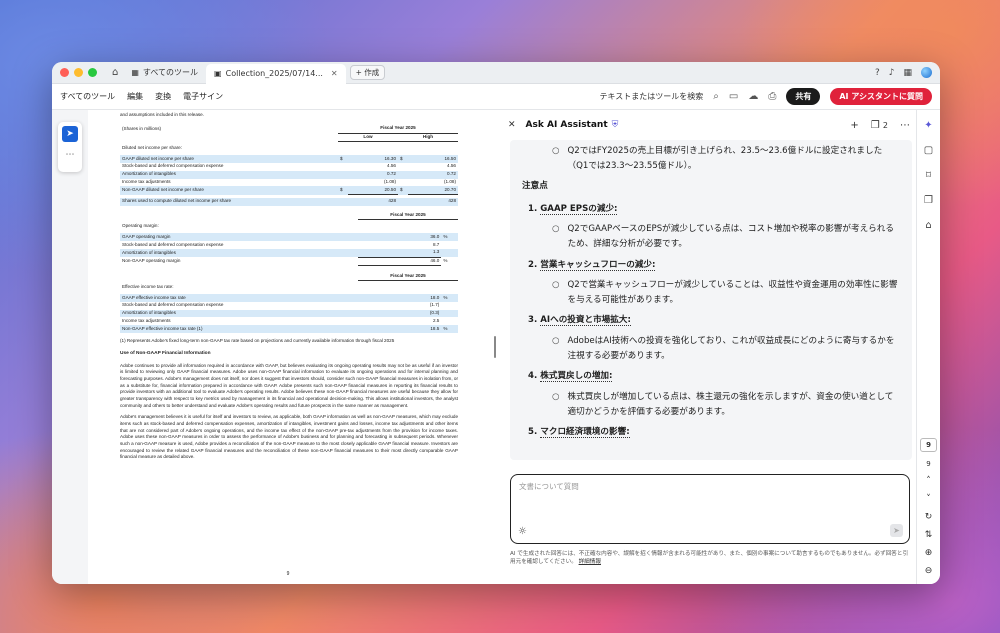 The image size is (1000, 633). I want to click on shield-check-icon: ⛨, so click(615, 125).